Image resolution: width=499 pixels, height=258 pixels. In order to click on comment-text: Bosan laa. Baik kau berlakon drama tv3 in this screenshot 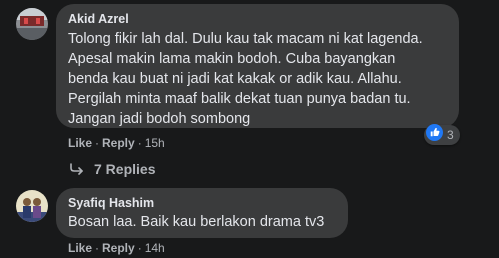, I will do `click(196, 222)`.